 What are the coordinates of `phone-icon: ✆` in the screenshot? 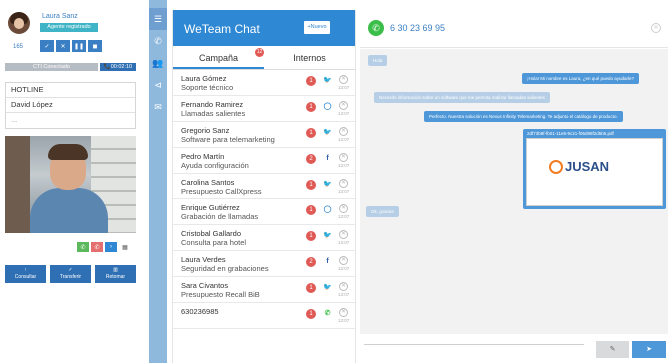 It's located at (158, 41).